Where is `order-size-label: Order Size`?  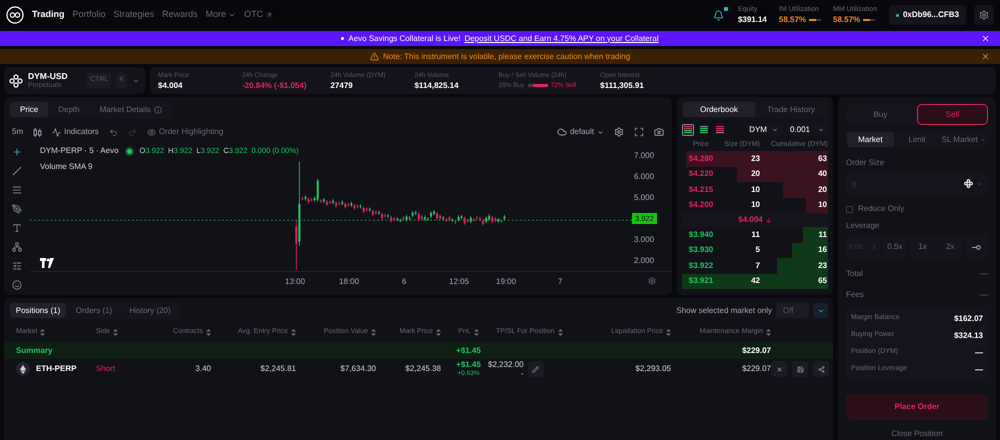
order-size-label: Order Size is located at coordinates (866, 163).